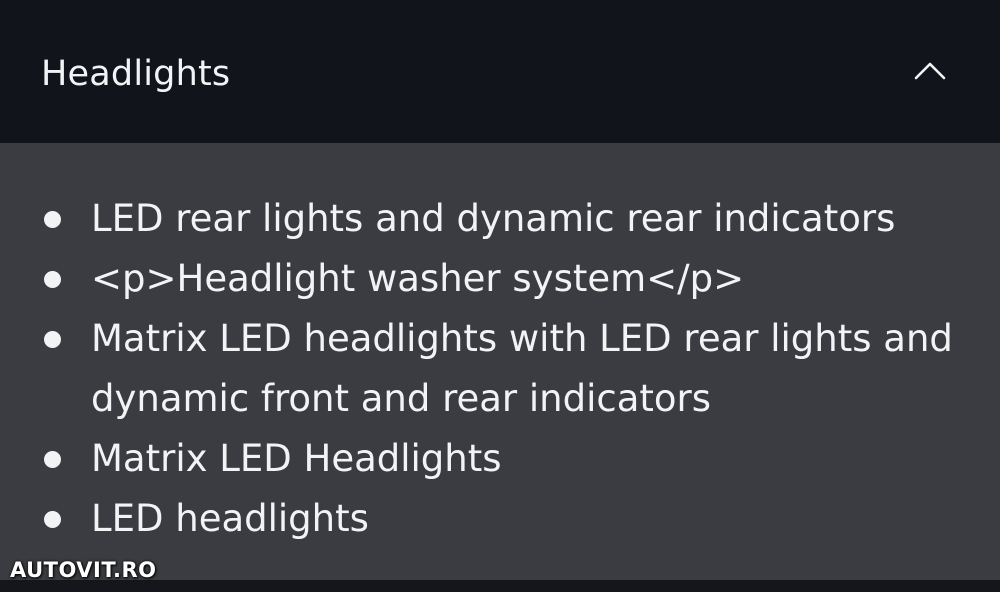 Image resolution: width=1000 pixels, height=592 pixels. What do you see at coordinates (930, 71) in the screenshot?
I see `chevron-up-icon` at bounding box center [930, 71].